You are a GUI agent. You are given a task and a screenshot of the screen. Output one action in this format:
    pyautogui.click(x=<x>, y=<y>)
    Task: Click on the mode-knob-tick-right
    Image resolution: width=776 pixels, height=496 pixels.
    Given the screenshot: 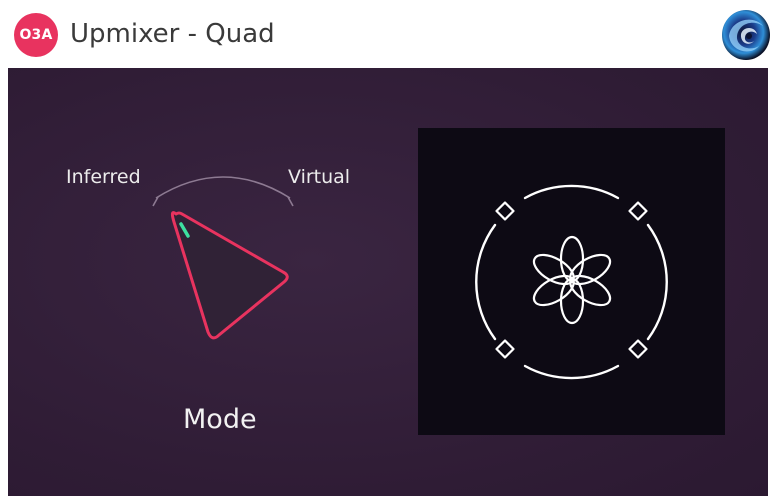 What is the action you would take?
    pyautogui.click(x=290, y=201)
    